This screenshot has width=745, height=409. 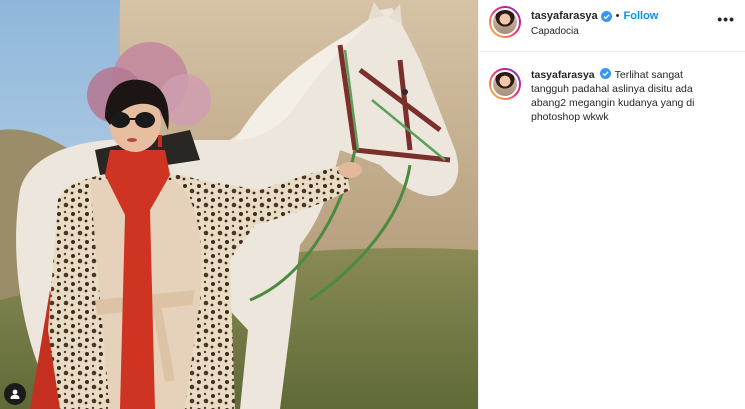 What do you see at coordinates (505, 84) in the screenshot?
I see `caption-avatar` at bounding box center [505, 84].